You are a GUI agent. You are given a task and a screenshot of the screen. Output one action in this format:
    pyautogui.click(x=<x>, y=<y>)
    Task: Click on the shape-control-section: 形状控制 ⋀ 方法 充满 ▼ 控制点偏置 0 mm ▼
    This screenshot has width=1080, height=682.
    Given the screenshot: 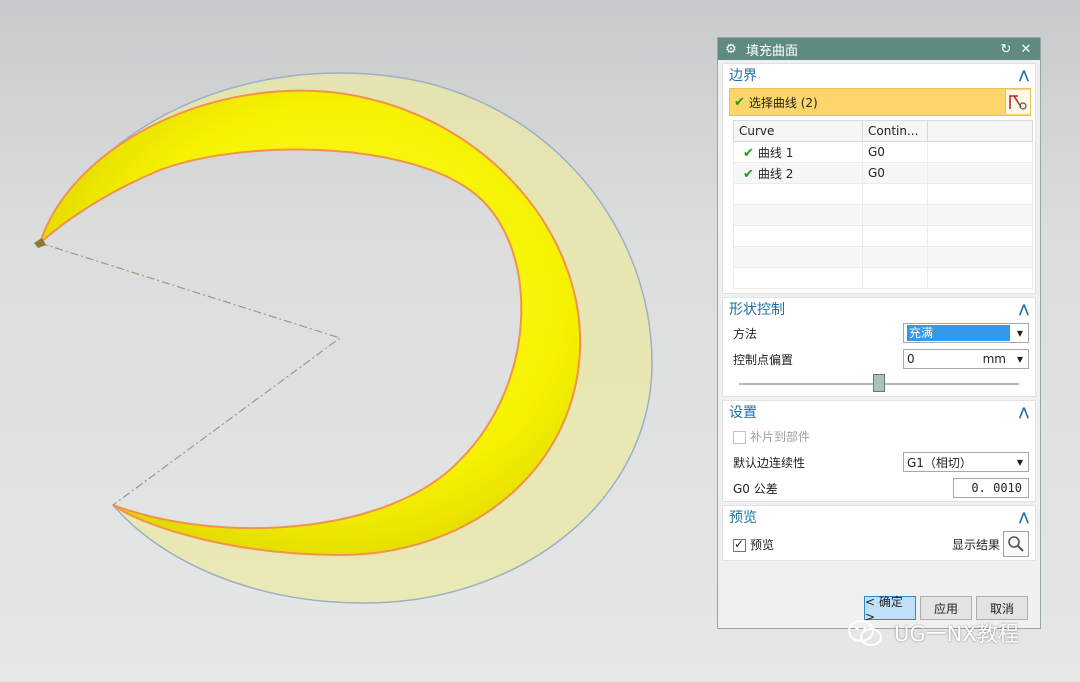 What is the action you would take?
    pyautogui.click(x=879, y=347)
    